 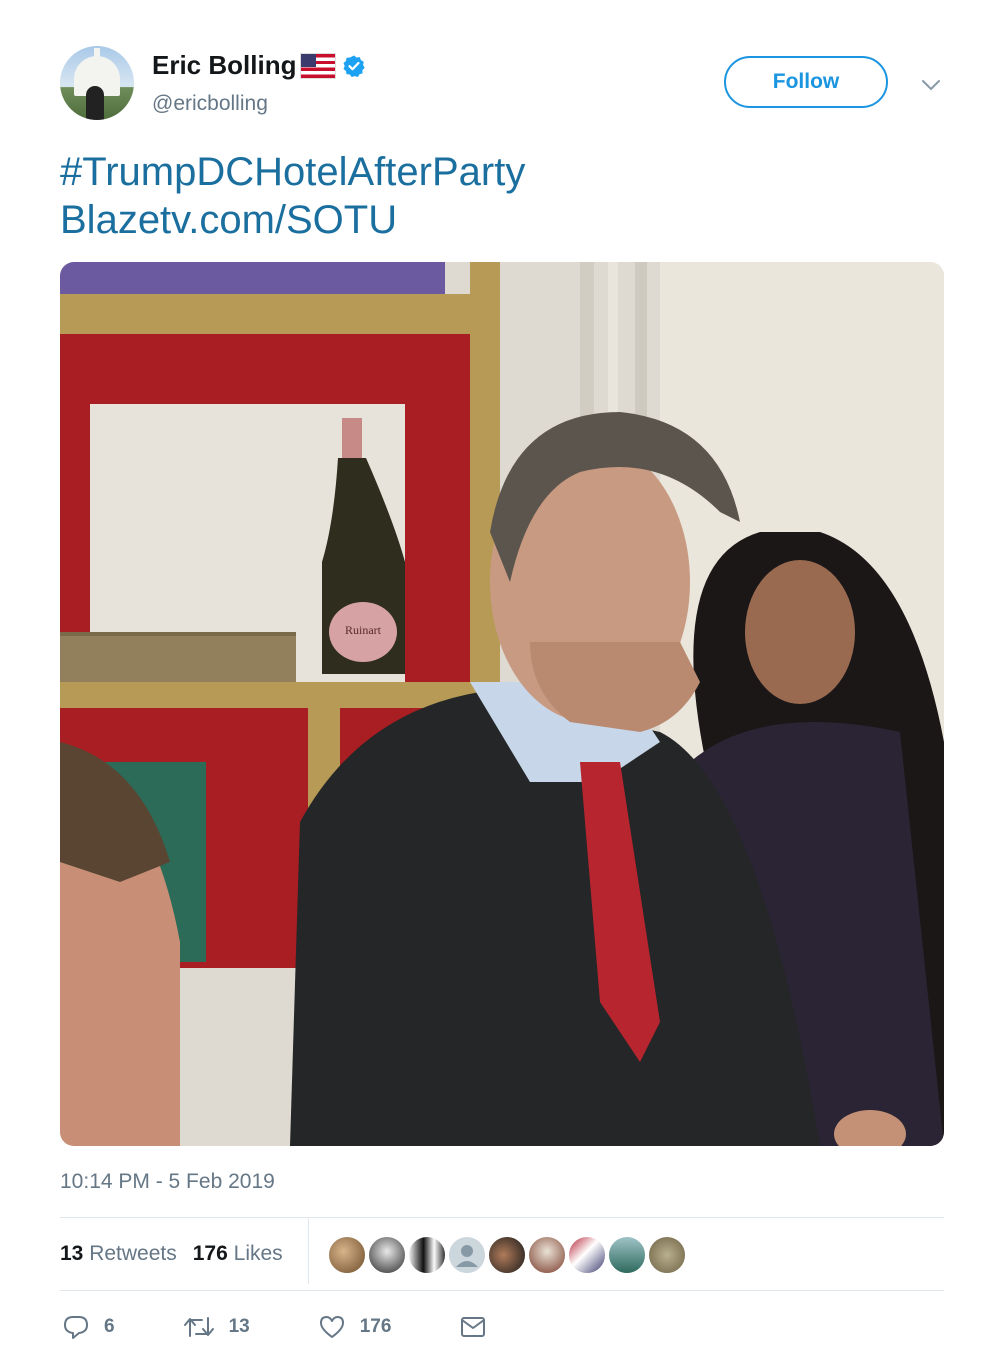 What do you see at coordinates (292, 220) in the screenshot?
I see `url-link: Blazetv.com/SOTU` at bounding box center [292, 220].